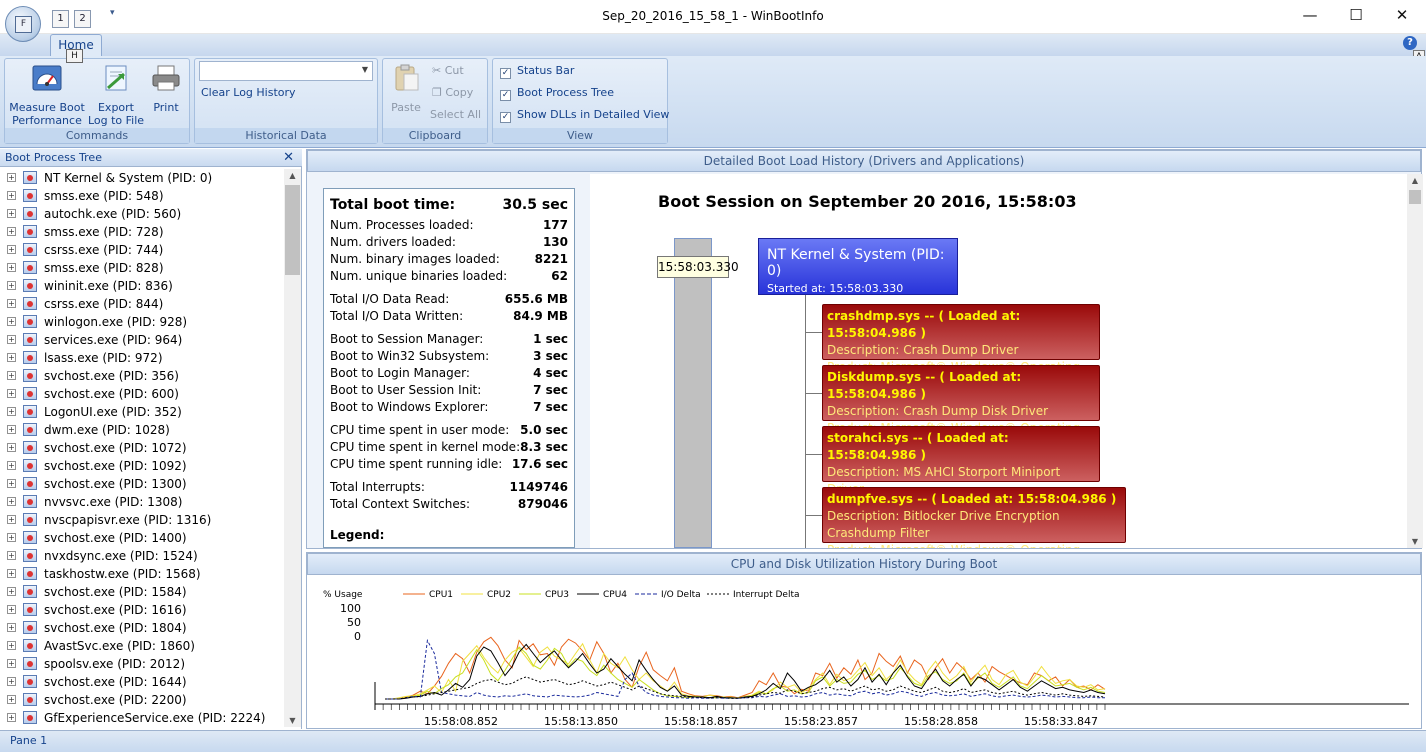  I want to click on tree-item: + lsass.exe (PID: 972), so click(142, 358).